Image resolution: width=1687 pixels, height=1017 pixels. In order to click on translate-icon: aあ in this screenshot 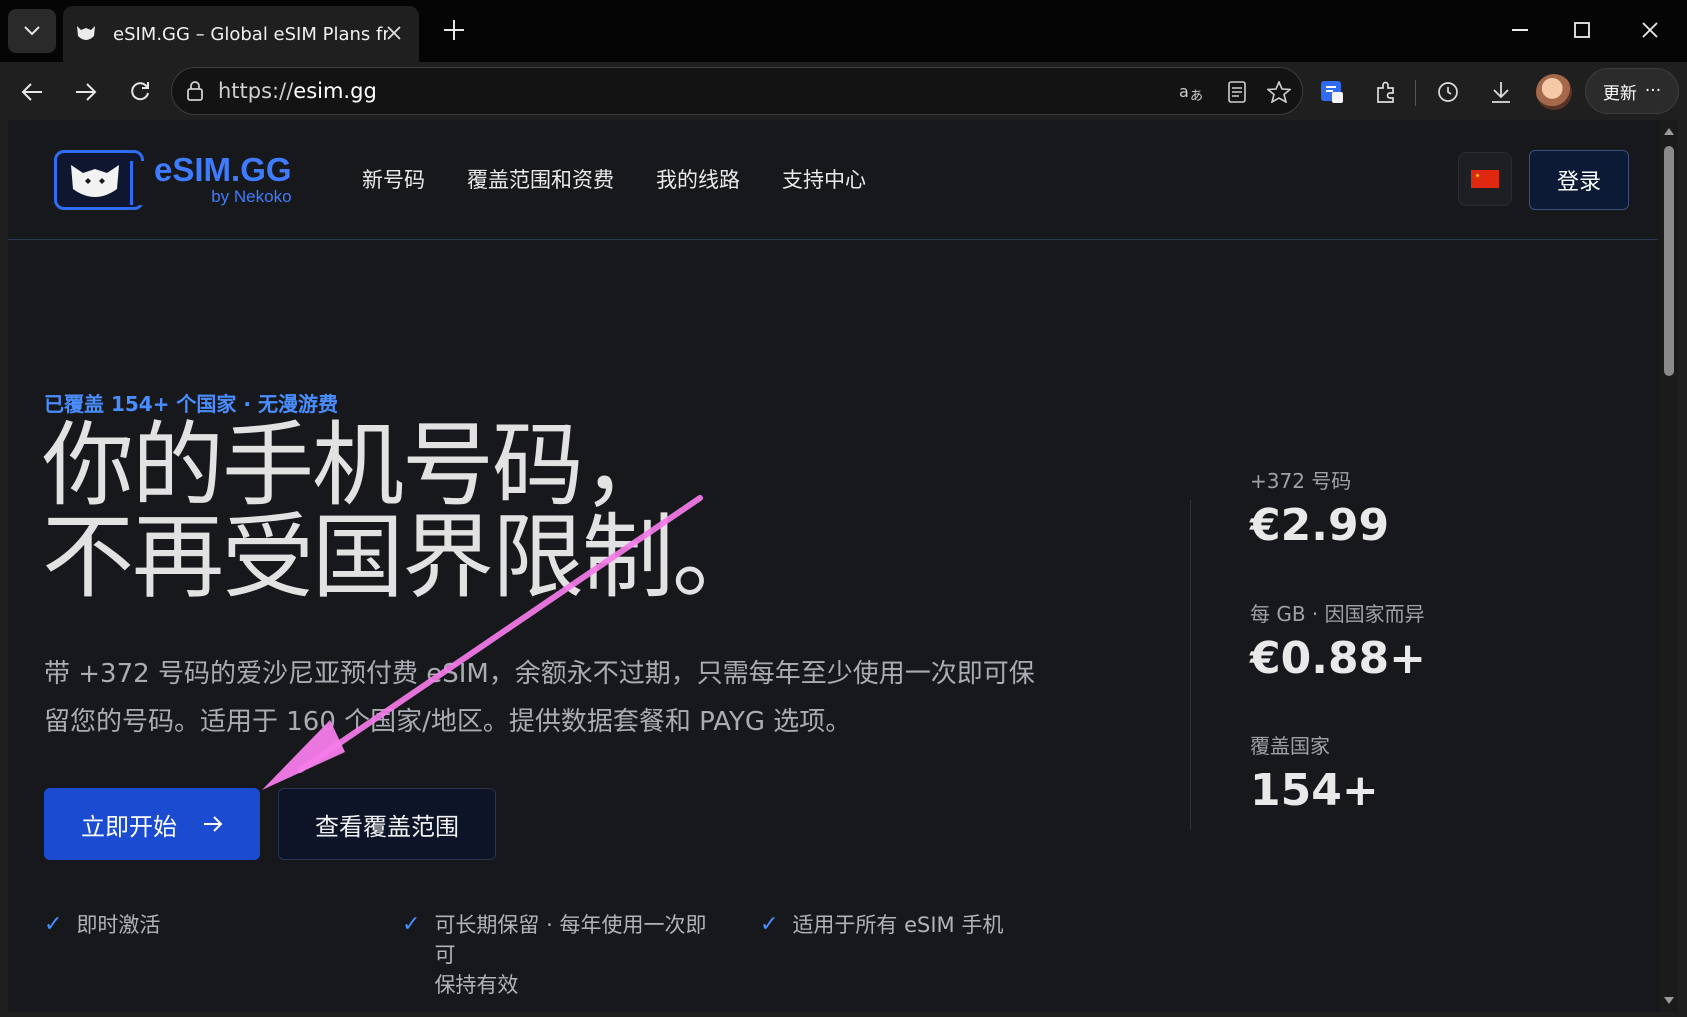, I will do `click(1192, 92)`.